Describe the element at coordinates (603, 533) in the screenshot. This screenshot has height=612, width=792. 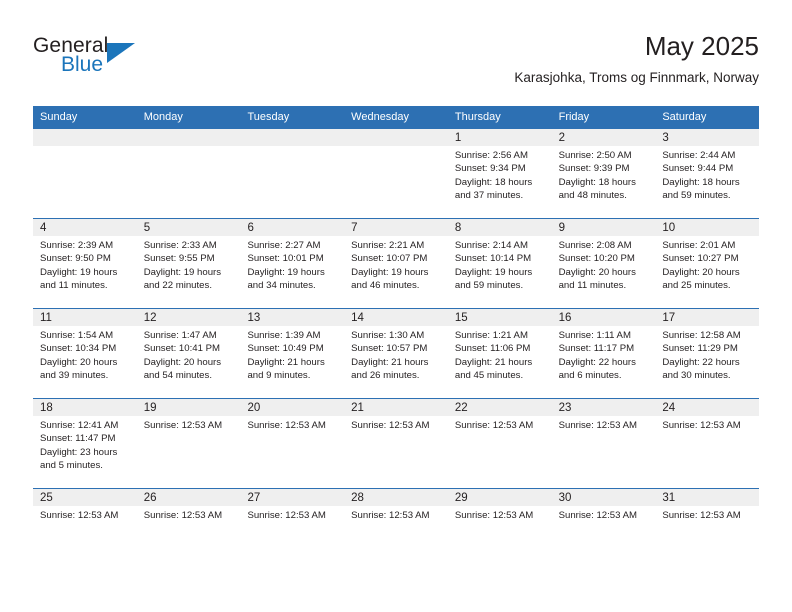
I see `calendar-day-cell: 30 Sunrise: 12:53 AM` at that location.